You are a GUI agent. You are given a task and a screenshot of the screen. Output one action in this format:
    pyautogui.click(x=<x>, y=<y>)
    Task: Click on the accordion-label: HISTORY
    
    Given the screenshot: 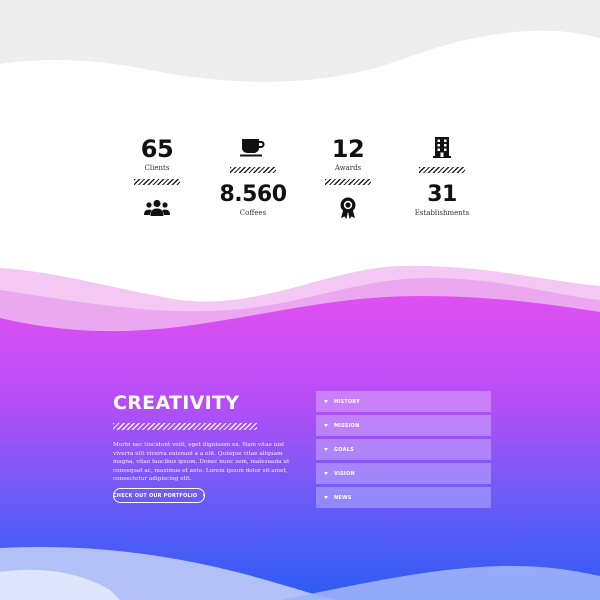 What is the action you would take?
    pyautogui.click(x=347, y=401)
    